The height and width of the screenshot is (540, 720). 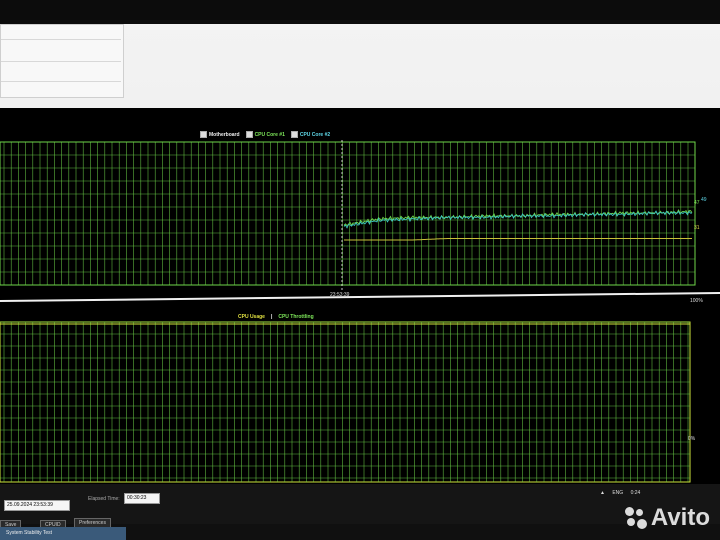 I want to click on core-value-label: 49, so click(x=704, y=200).